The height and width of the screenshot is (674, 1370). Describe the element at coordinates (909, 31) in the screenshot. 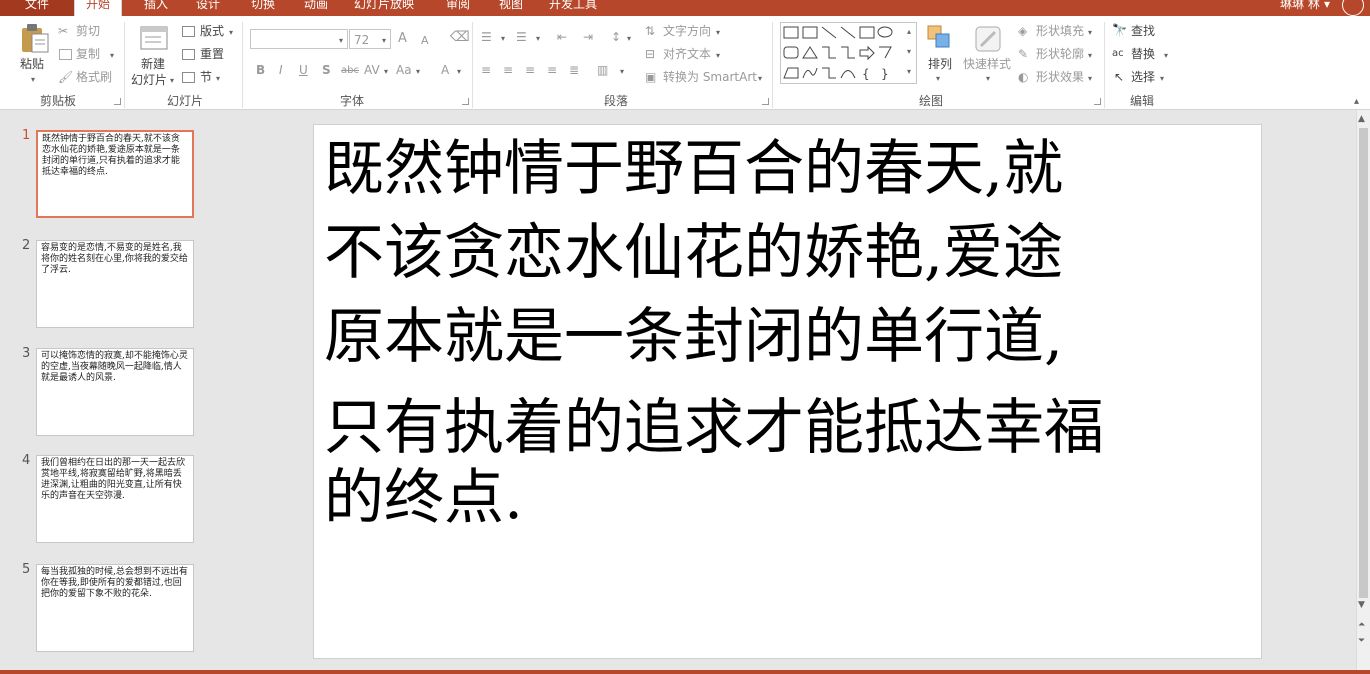

I see `gallery-scroll-up-icon: ▴` at that location.